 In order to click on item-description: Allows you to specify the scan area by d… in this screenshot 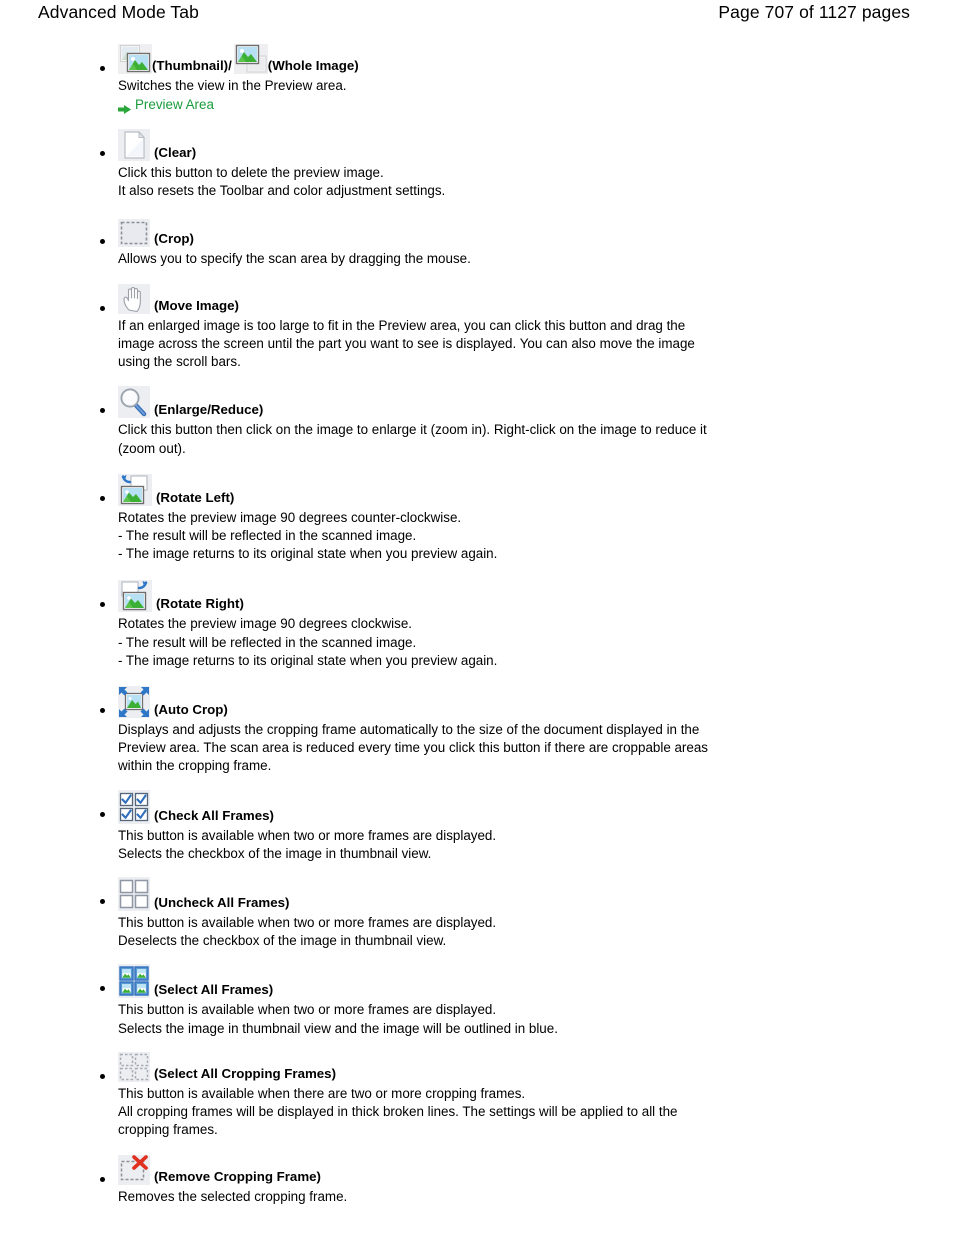, I will do `click(294, 258)`.